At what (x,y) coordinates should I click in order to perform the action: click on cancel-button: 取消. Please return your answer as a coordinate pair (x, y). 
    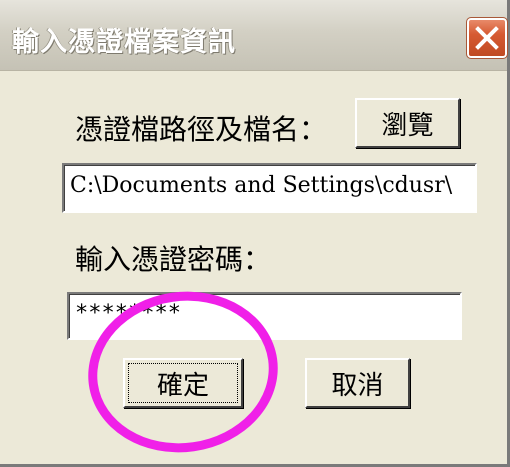
    Looking at the image, I should click on (357, 383).